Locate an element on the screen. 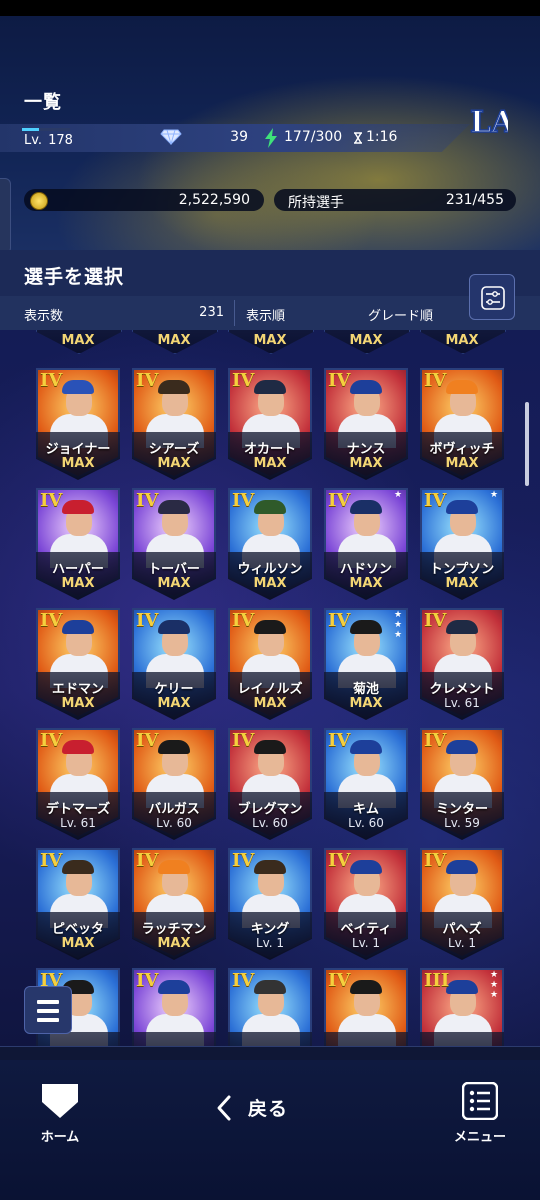  player-card: IV ウィルソン MAX is located at coordinates (270, 544).